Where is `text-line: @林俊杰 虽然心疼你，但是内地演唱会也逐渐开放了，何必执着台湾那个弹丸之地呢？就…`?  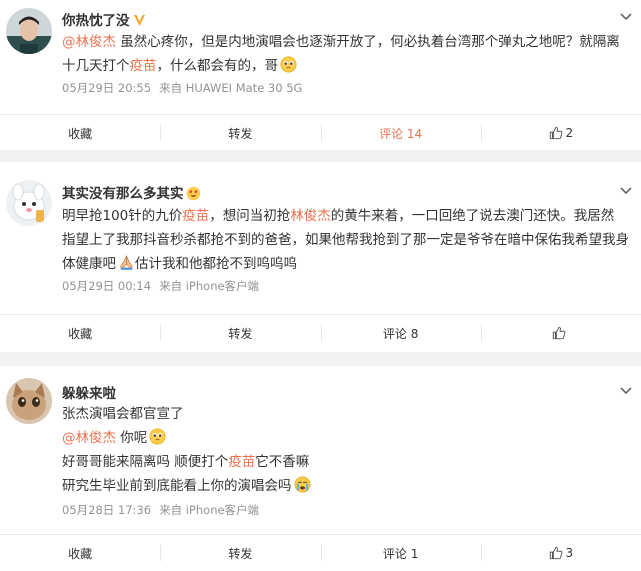 text-line: @林俊杰 虽然心疼你，但是内地演唱会也逐渐开放了，何必执着台湾那个弹丸之地呢？就… is located at coordinates (341, 42).